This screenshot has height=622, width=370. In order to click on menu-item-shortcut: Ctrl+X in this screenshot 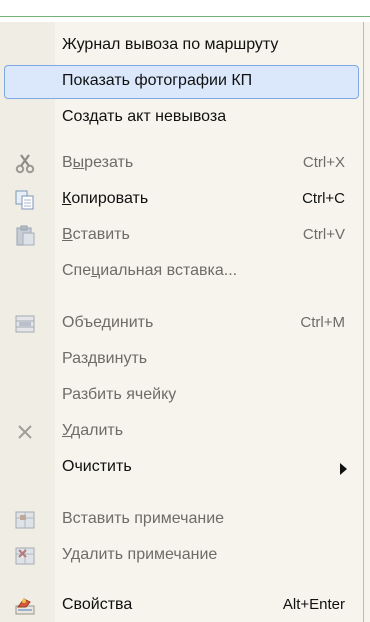, I will do `click(323, 162)`.